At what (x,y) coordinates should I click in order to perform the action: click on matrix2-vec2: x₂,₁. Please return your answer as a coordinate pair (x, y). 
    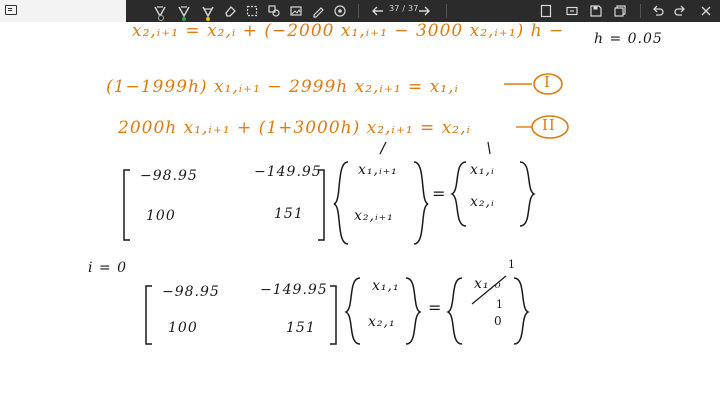
    Looking at the image, I should click on (382, 322).